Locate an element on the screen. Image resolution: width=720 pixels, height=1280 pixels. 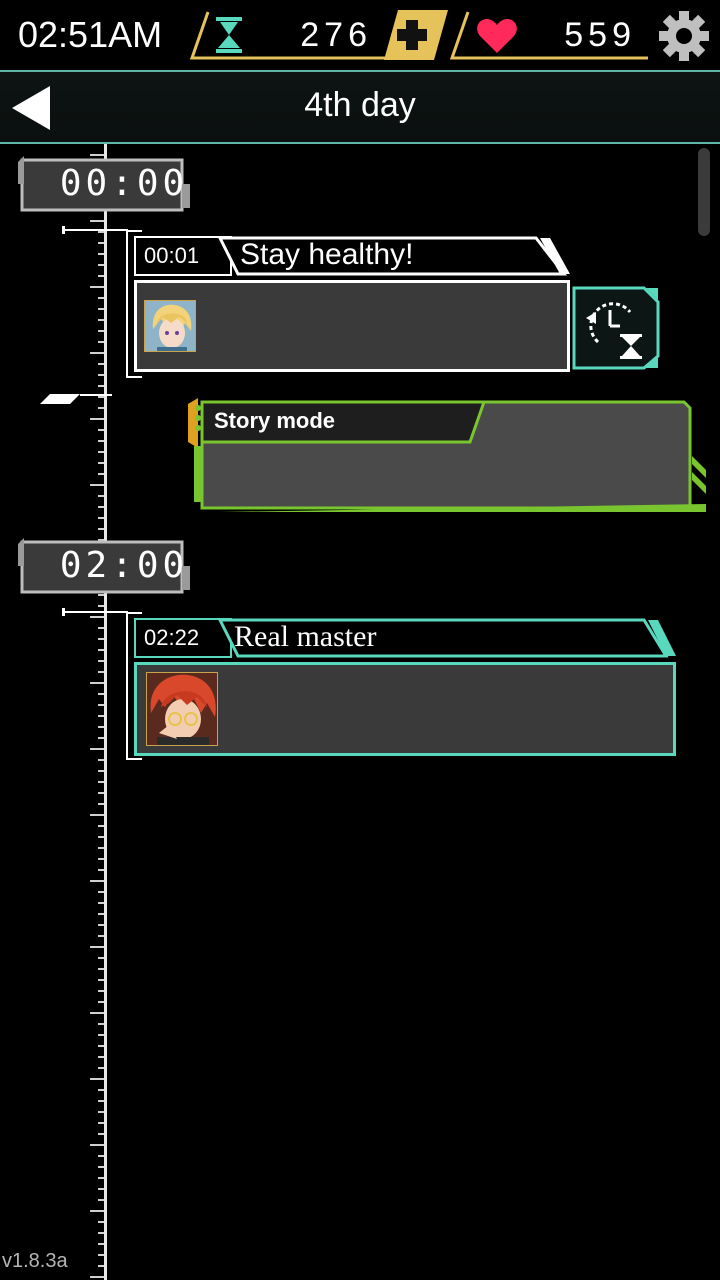
story-mode-label: Story mode is located at coordinates (275, 420).